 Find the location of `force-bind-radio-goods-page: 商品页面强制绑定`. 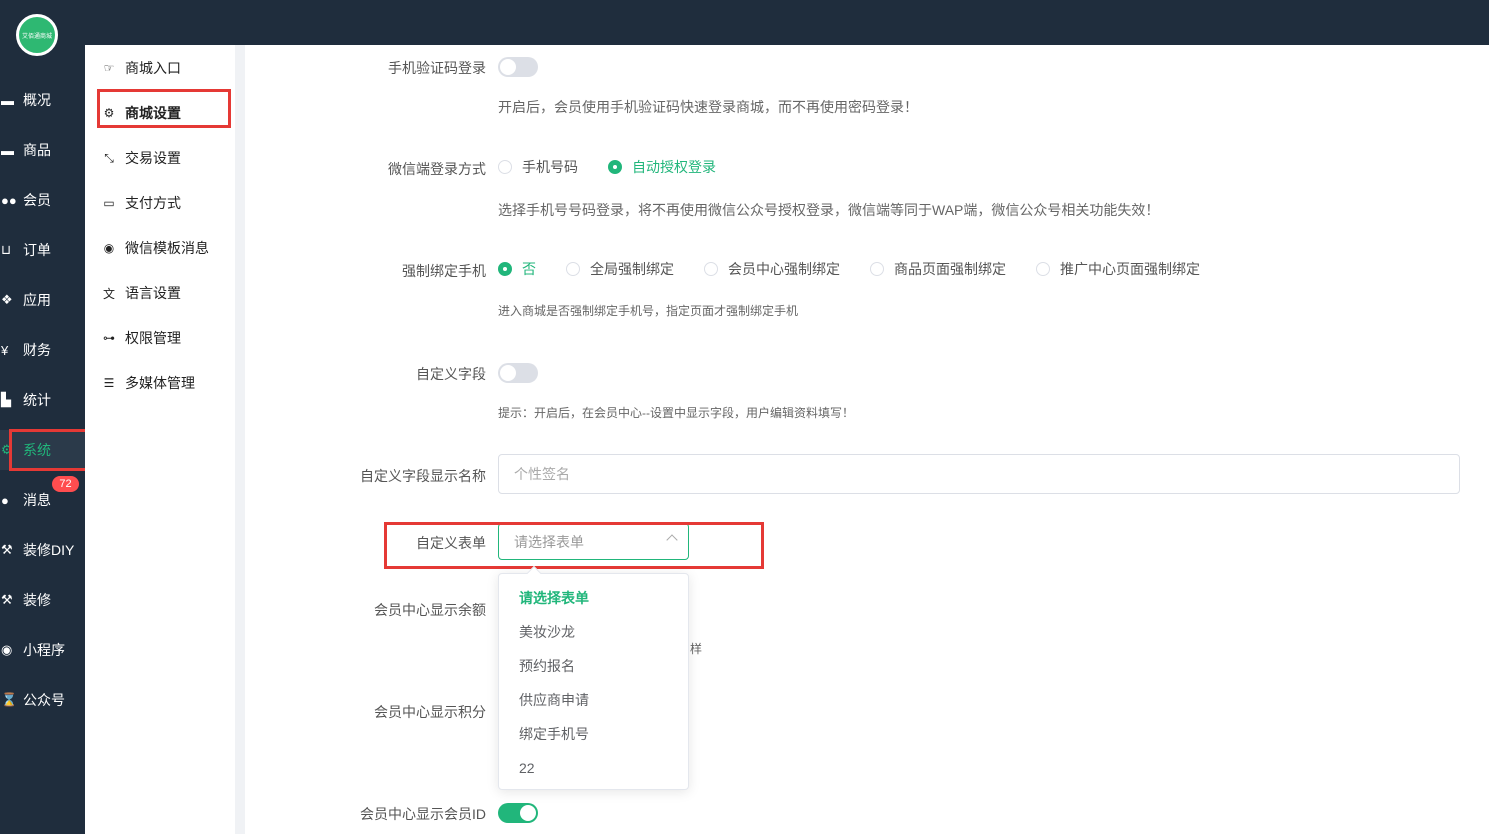

force-bind-radio-goods-page: 商品页面强制绑定 is located at coordinates (938, 269).